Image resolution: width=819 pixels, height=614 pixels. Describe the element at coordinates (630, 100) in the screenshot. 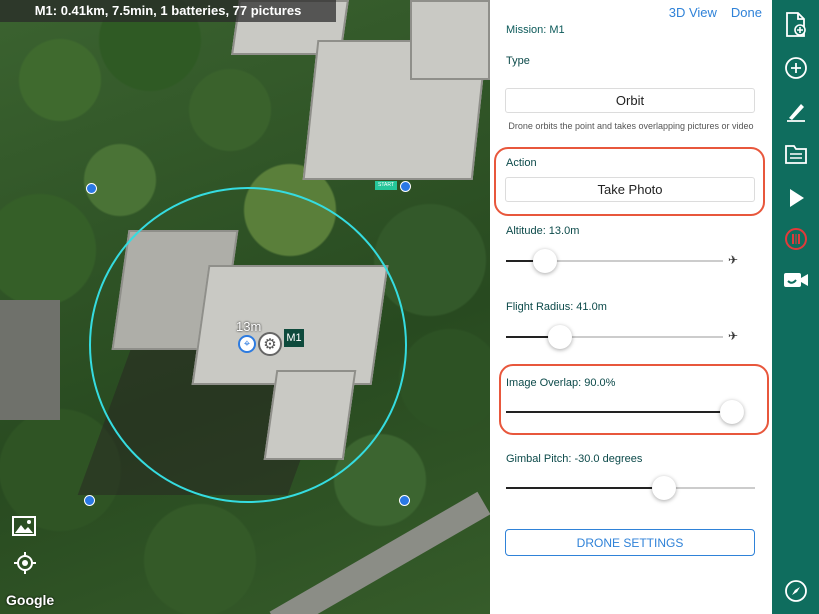

I see `type-select: Orbit` at that location.